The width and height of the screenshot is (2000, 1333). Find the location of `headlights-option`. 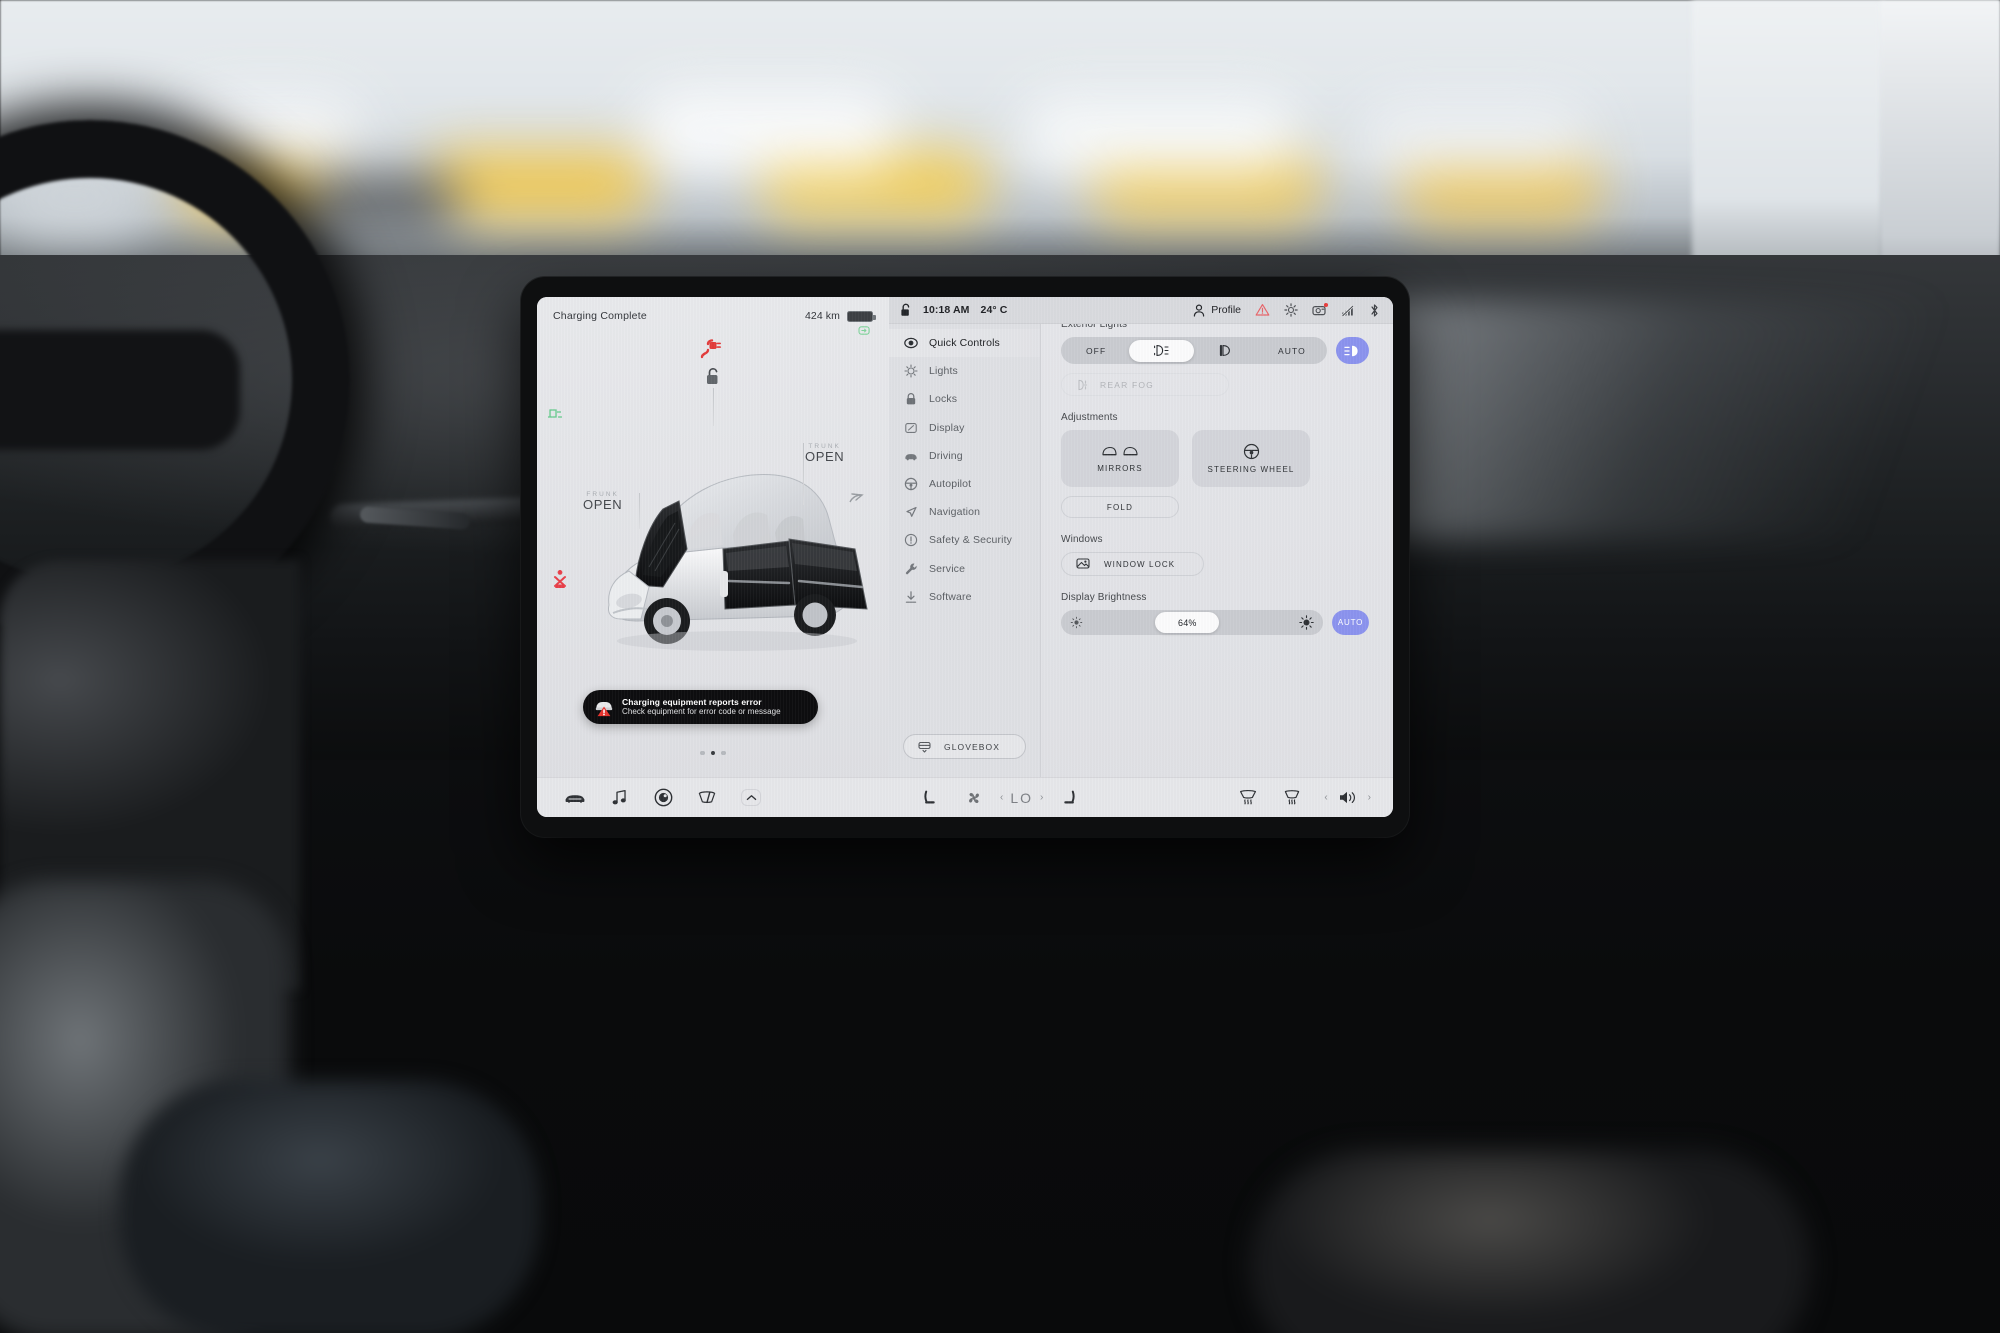

headlights-option is located at coordinates (1226, 351).